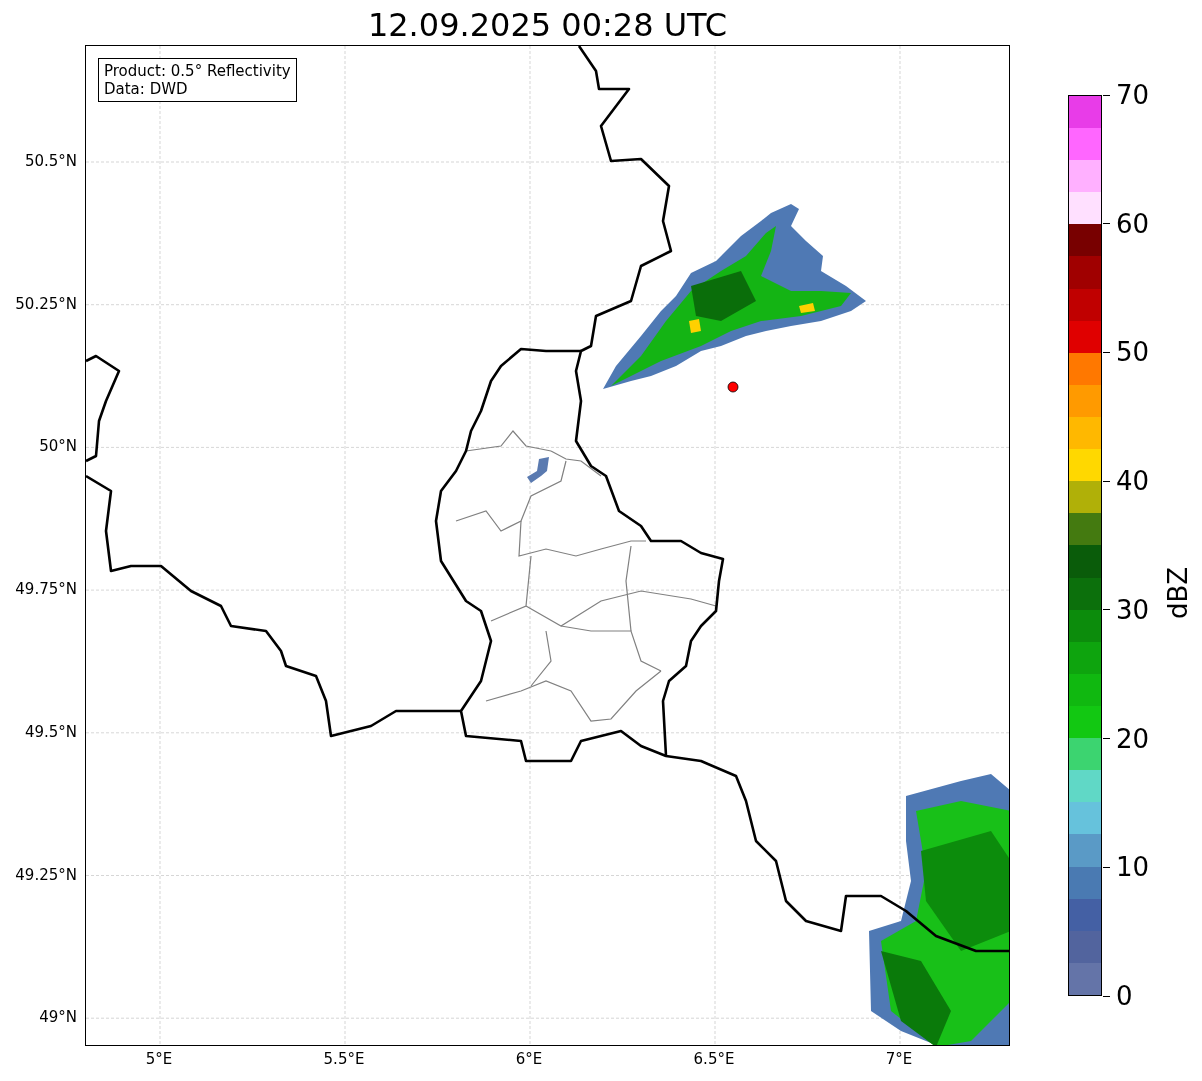 This screenshot has width=1202, height=1081. Describe the element at coordinates (1124, 996) in the screenshot. I see `colorbar-tick-label: 0` at that location.